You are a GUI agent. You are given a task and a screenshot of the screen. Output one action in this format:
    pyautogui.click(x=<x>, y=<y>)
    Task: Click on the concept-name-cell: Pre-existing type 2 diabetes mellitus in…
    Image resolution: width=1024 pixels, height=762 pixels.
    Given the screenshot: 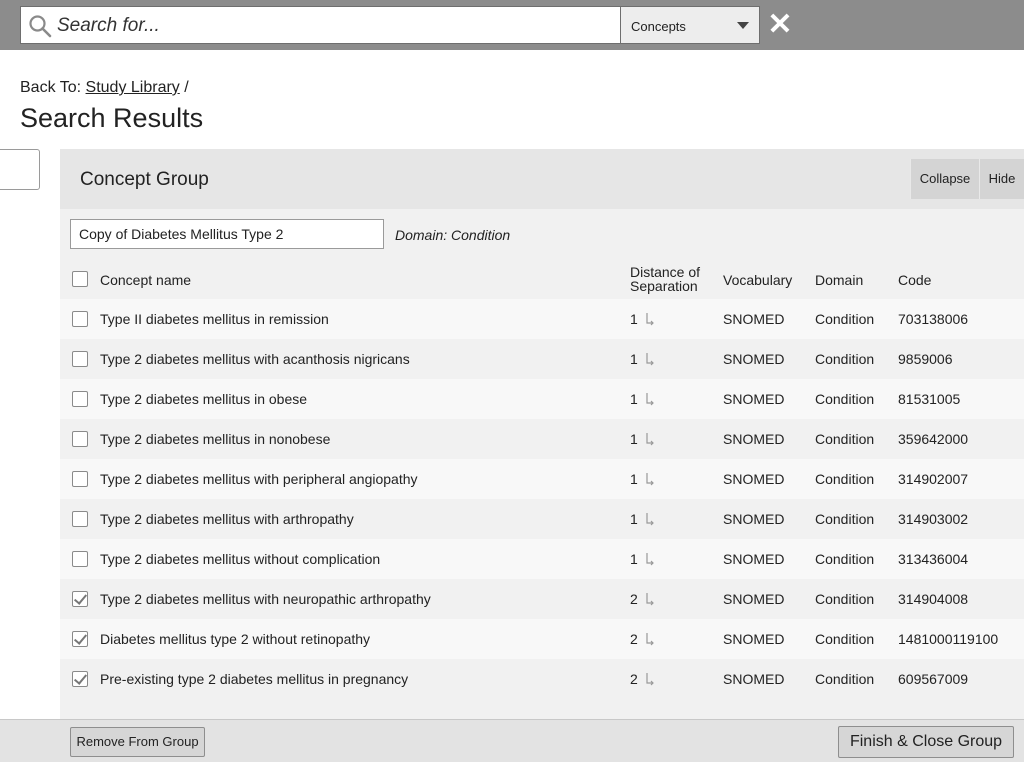 What is the action you would take?
    pyautogui.click(x=254, y=679)
    